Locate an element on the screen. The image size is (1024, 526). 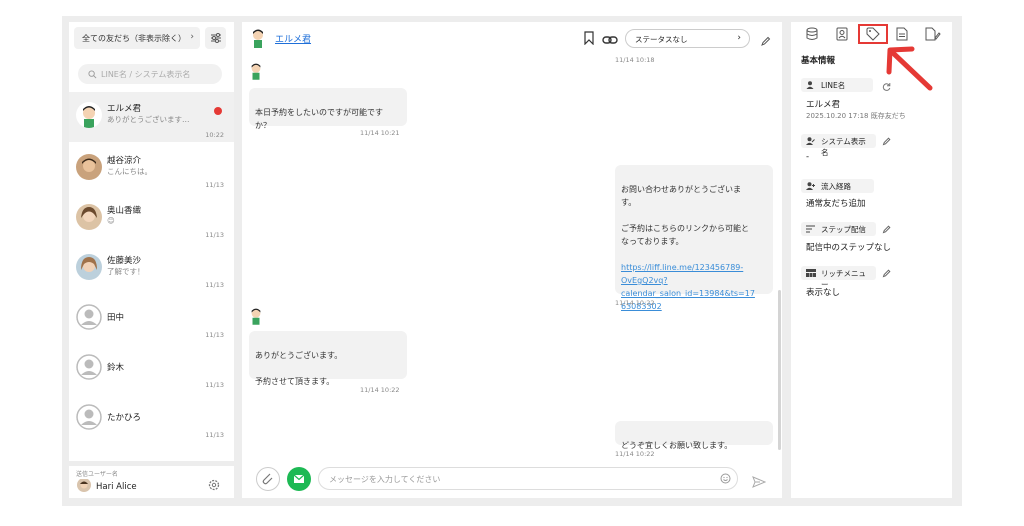
message-bubble-received: ありがとうございます。 予約させて頂きます。 is located at coordinates (328, 358).